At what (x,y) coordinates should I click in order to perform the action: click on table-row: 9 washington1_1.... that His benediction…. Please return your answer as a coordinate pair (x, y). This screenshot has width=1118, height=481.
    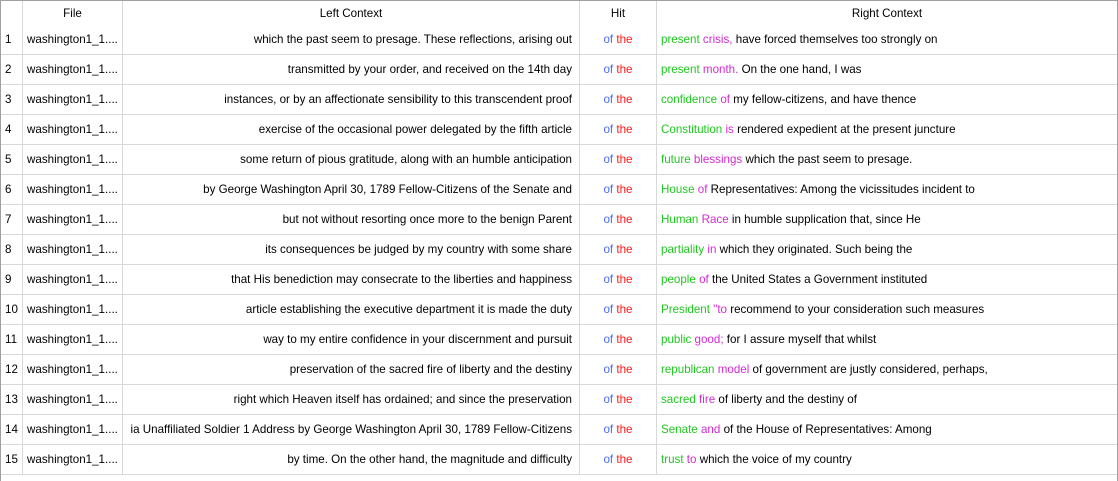
    Looking at the image, I should click on (559, 280).